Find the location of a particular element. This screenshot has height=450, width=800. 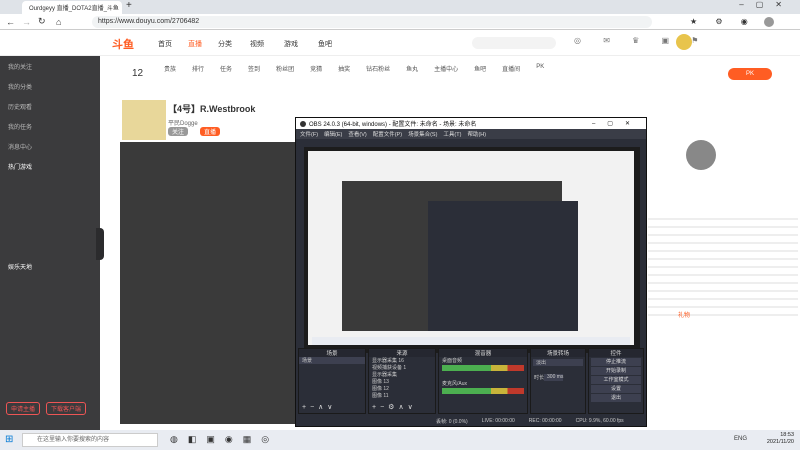

studio-mode-button: 工作室模式 is located at coordinates (616, 380).